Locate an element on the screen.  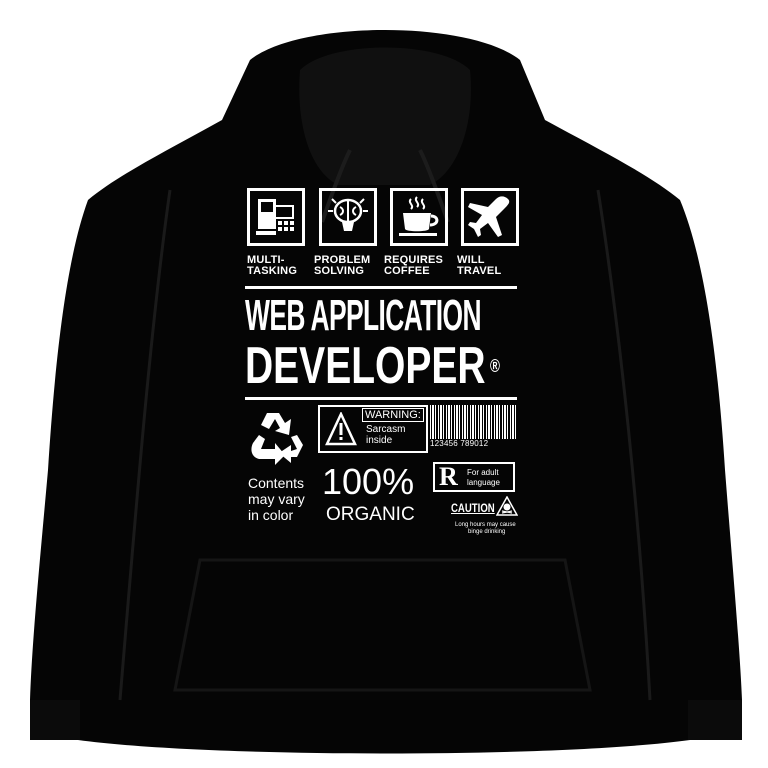
recycle-icon is located at coordinates (277, 439).